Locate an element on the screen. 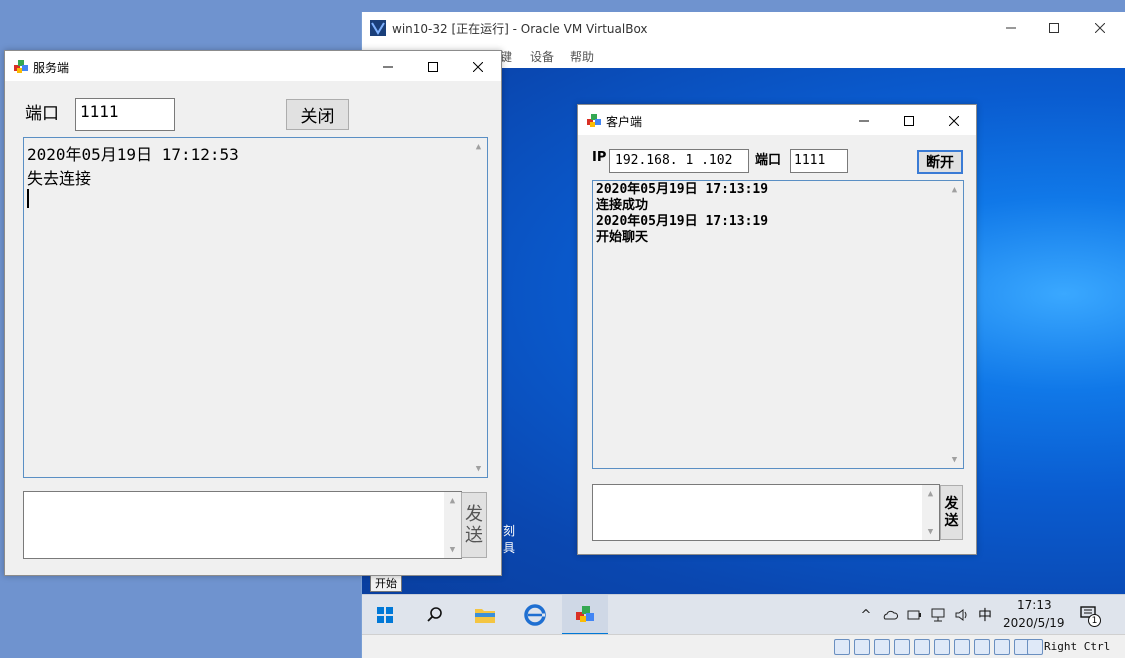  clock-time: 17:13 is located at coordinates (1034, 605).